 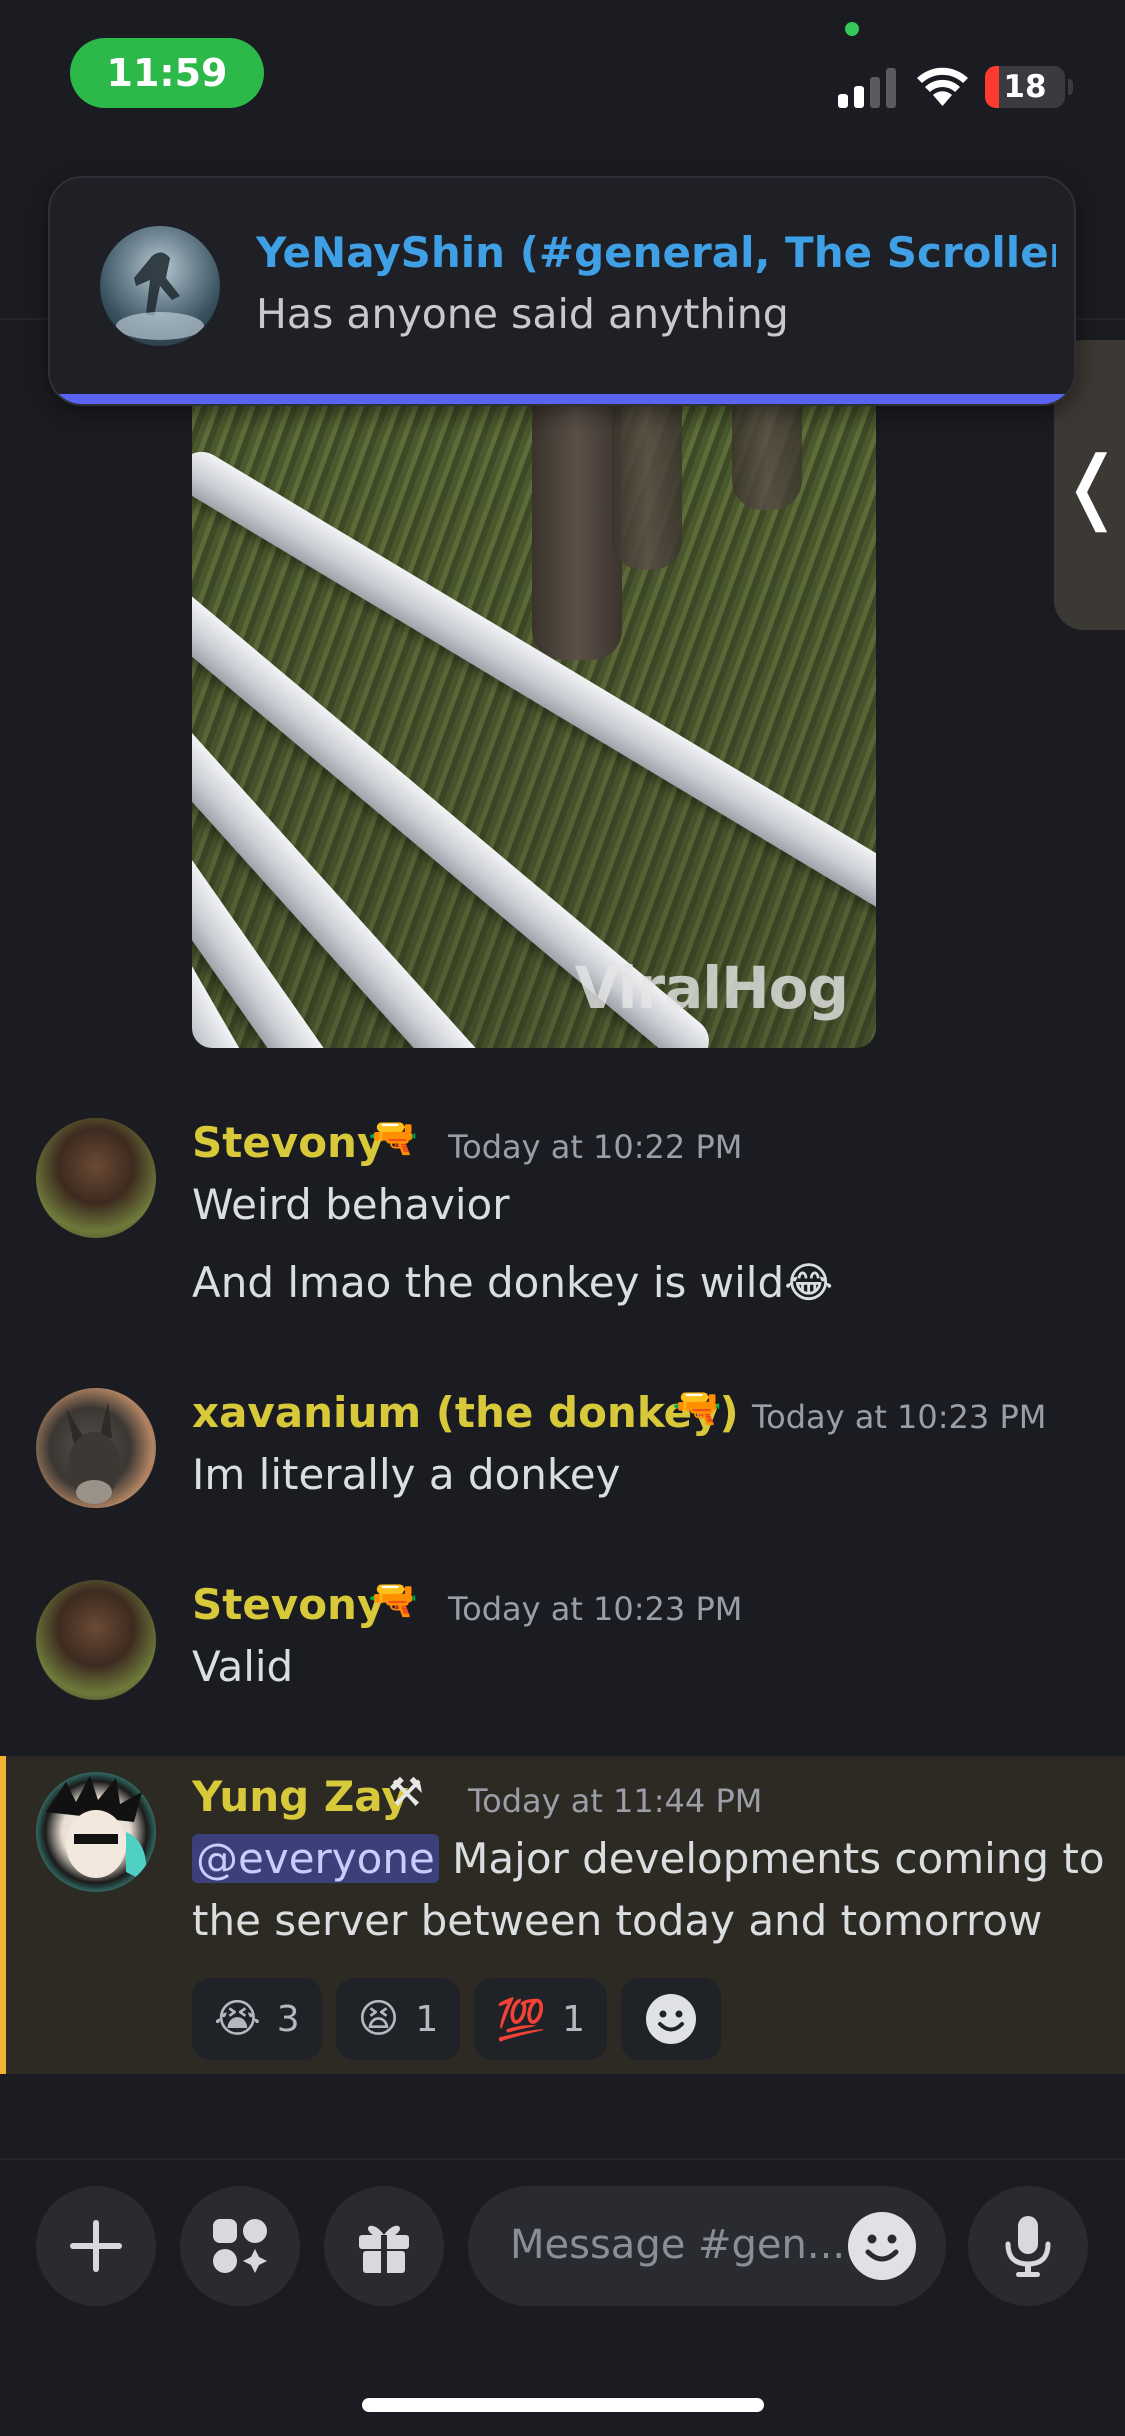 What do you see at coordinates (771, 1858) in the screenshot?
I see `message-text-rest: Major developments coming to` at bounding box center [771, 1858].